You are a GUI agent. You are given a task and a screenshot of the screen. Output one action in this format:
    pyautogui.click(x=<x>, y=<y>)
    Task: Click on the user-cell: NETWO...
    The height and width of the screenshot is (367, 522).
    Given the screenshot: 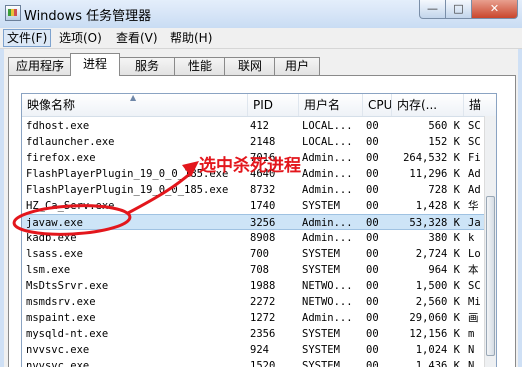 What is the action you would take?
    pyautogui.click(x=327, y=302)
    